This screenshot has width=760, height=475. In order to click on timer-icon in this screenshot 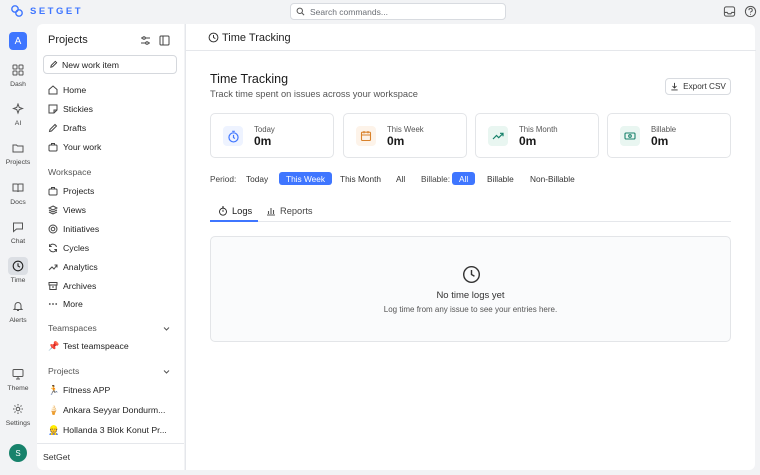, I will do `click(223, 211)`.